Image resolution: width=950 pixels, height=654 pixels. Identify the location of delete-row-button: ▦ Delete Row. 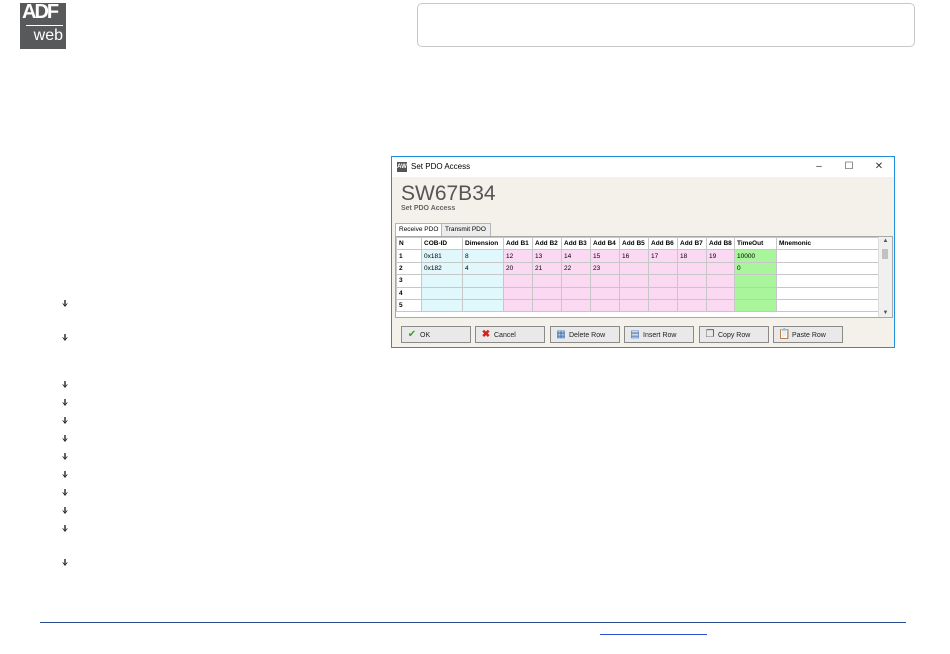
(585, 334).